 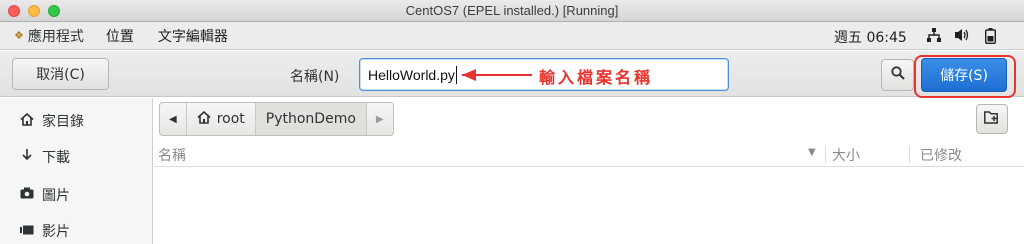 I want to click on window-titlebar: CentOS7 (EPEL installed.) [Running], so click(x=512, y=11).